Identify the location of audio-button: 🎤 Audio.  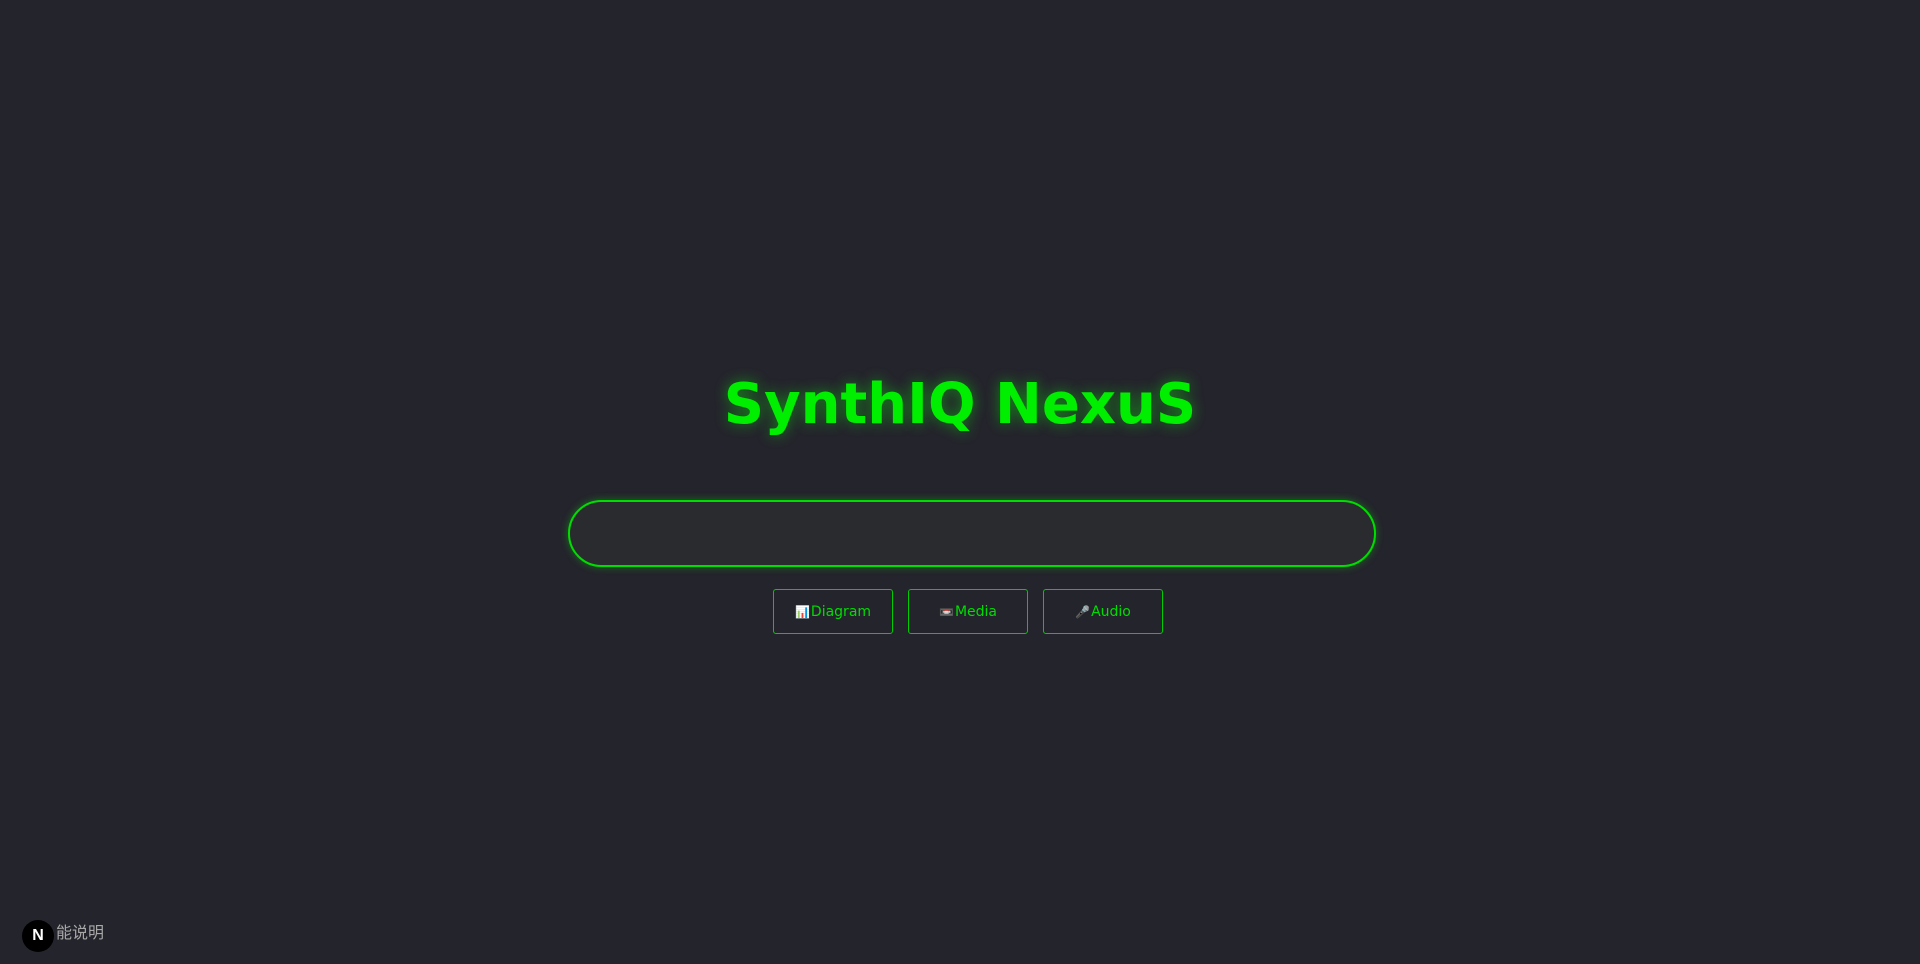
(1103, 611).